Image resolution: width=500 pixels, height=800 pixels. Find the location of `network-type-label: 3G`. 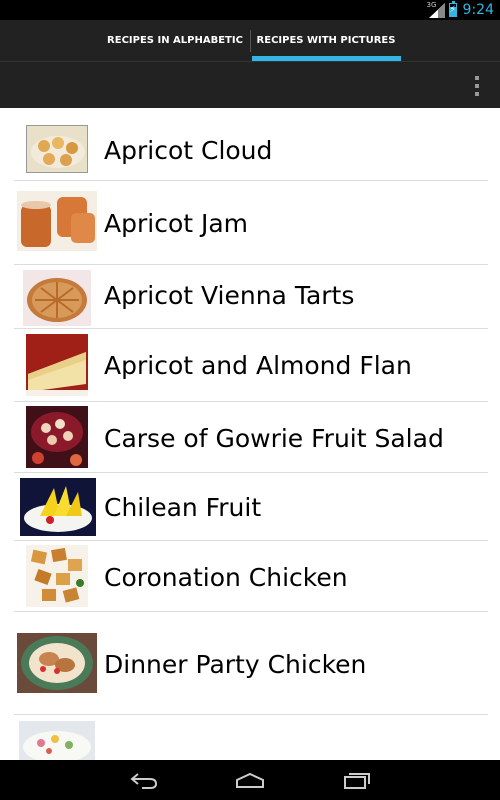

network-type-label: 3G is located at coordinates (431, 4).